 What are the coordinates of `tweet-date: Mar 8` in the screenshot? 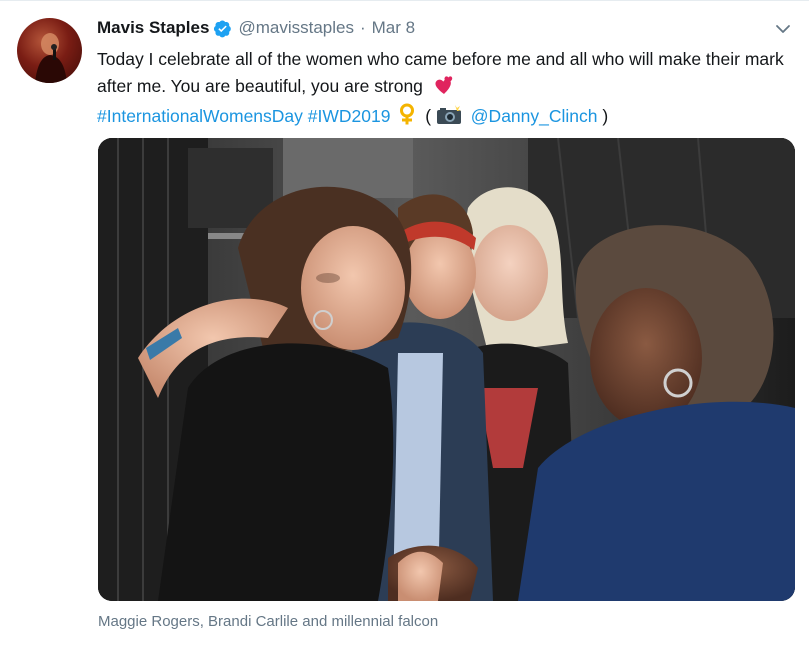 It's located at (393, 28).